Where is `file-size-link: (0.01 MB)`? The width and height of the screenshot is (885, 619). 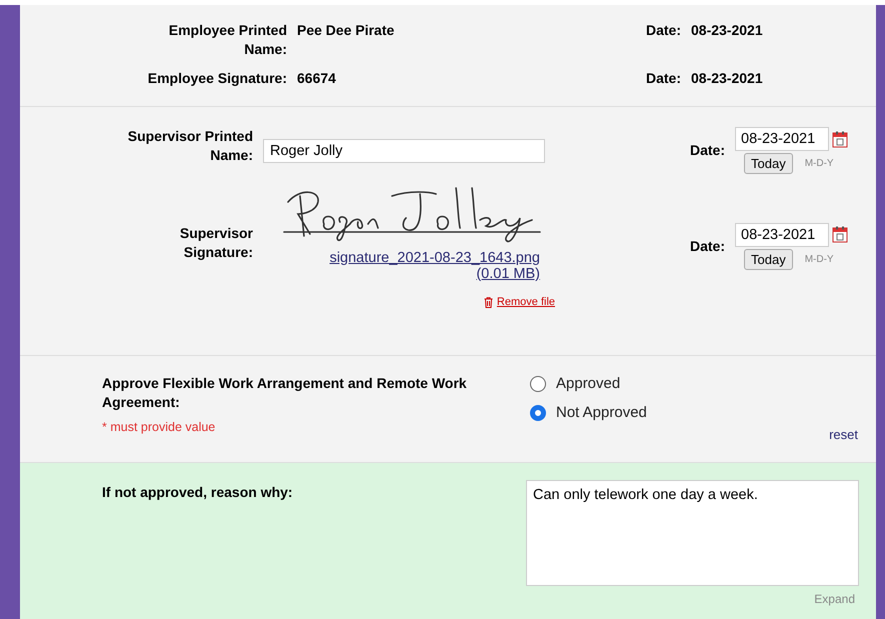
file-size-link: (0.01 MB) is located at coordinates (508, 274).